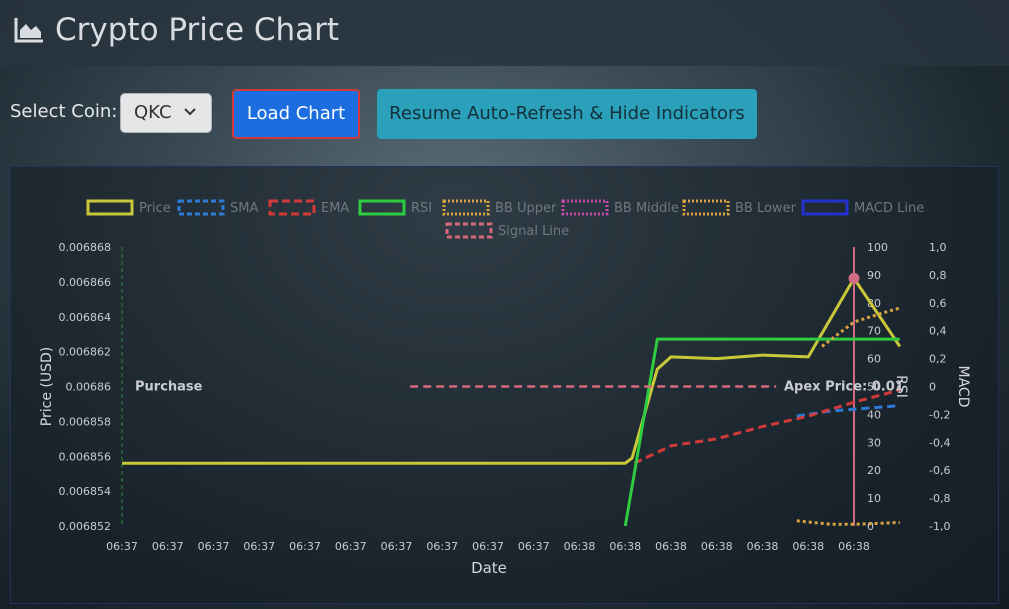  What do you see at coordinates (808, 546) in the screenshot?
I see `x-tick-15: 06:38` at bounding box center [808, 546].